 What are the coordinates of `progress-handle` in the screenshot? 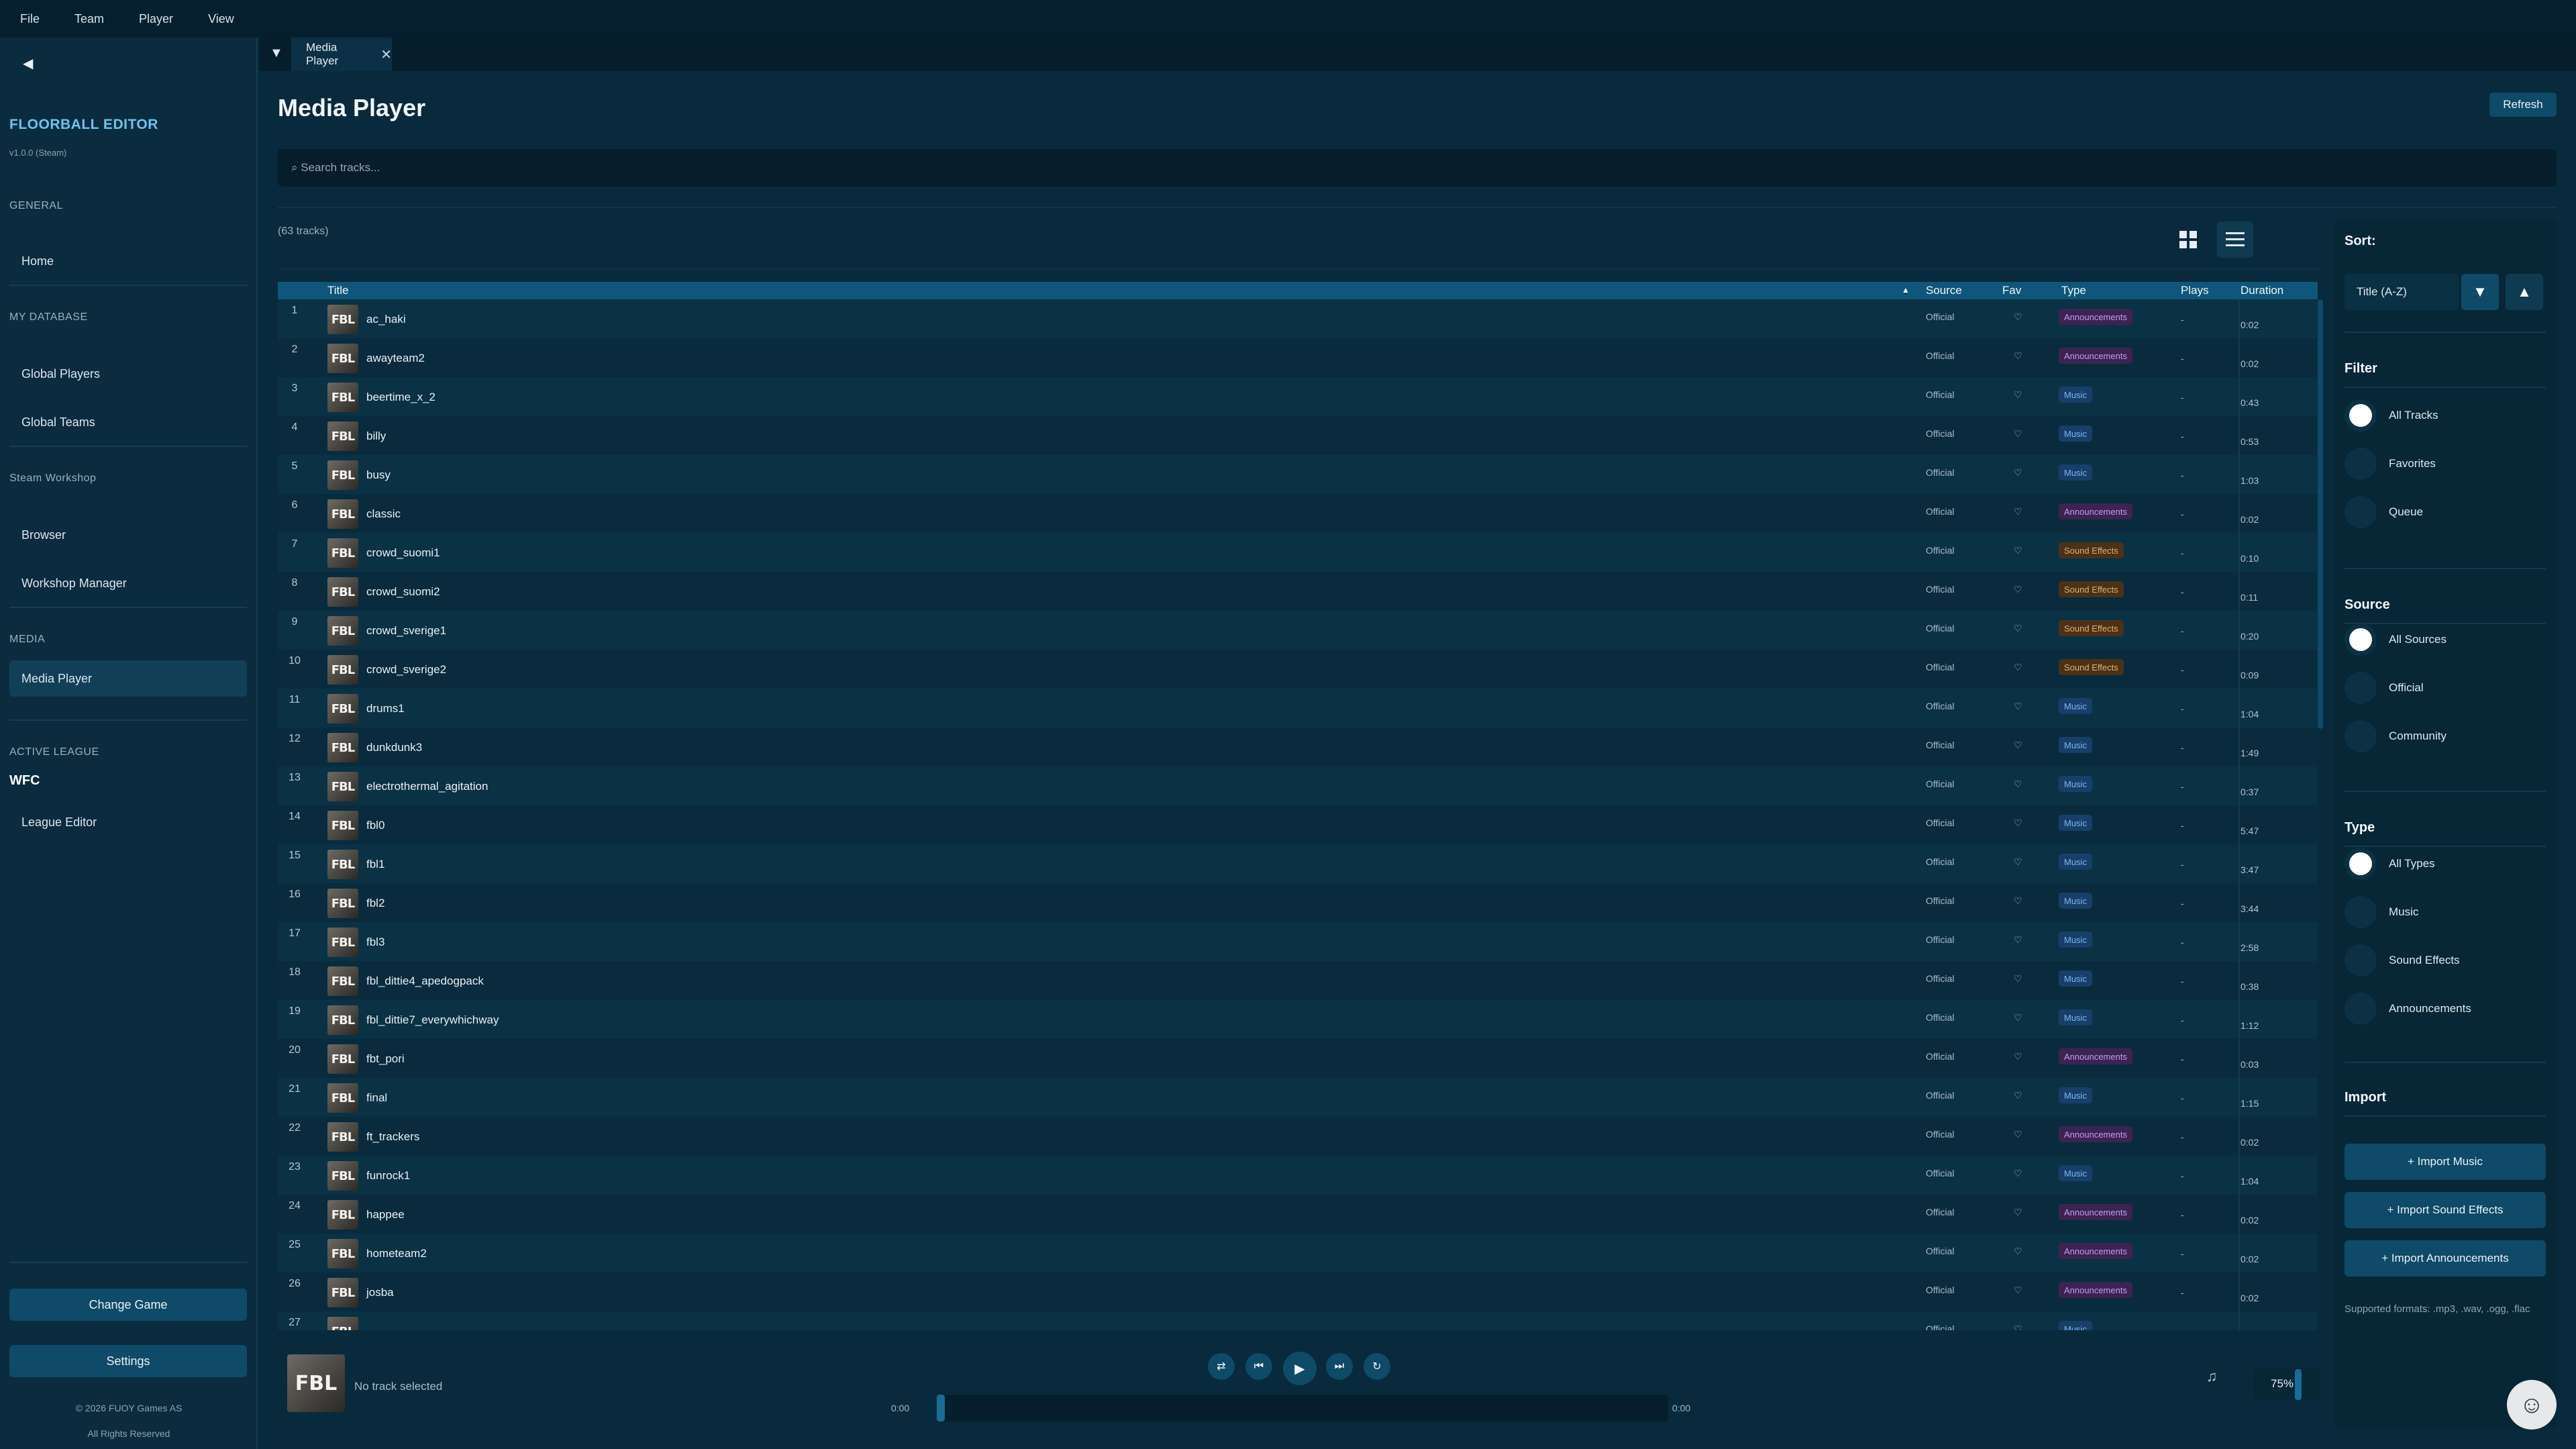 It's located at (941, 1408).